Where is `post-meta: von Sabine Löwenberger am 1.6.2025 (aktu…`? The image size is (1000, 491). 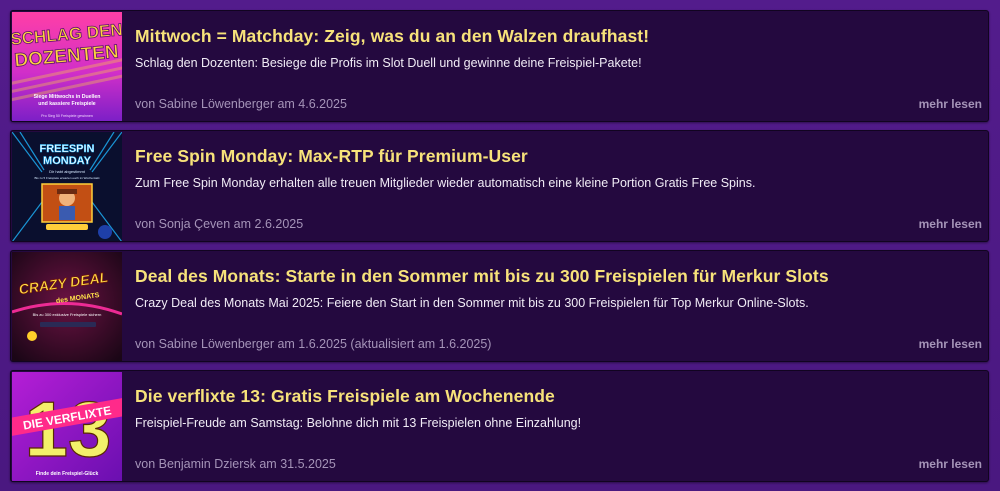 post-meta: von Sabine Löwenberger am 1.6.2025 (aktu… is located at coordinates (313, 344).